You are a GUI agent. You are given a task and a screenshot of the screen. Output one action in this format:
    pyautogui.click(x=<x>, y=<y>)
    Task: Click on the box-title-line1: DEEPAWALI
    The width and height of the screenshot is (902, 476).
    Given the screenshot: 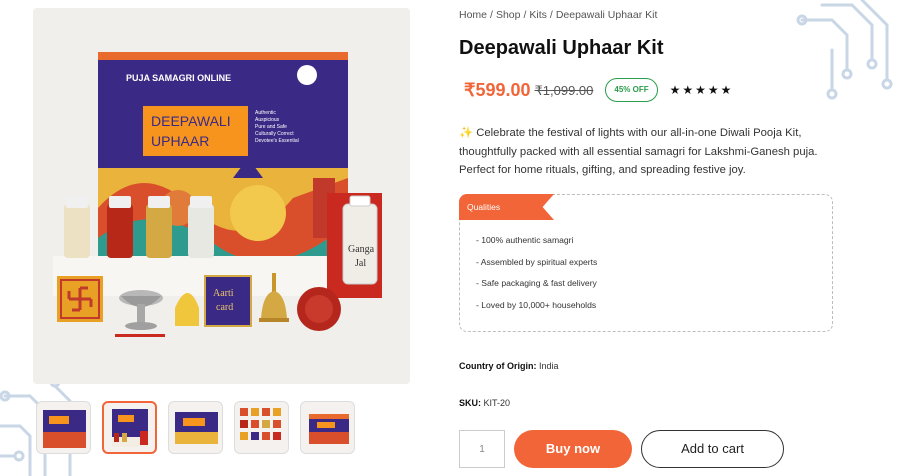 What is the action you would take?
    pyautogui.click(x=191, y=121)
    